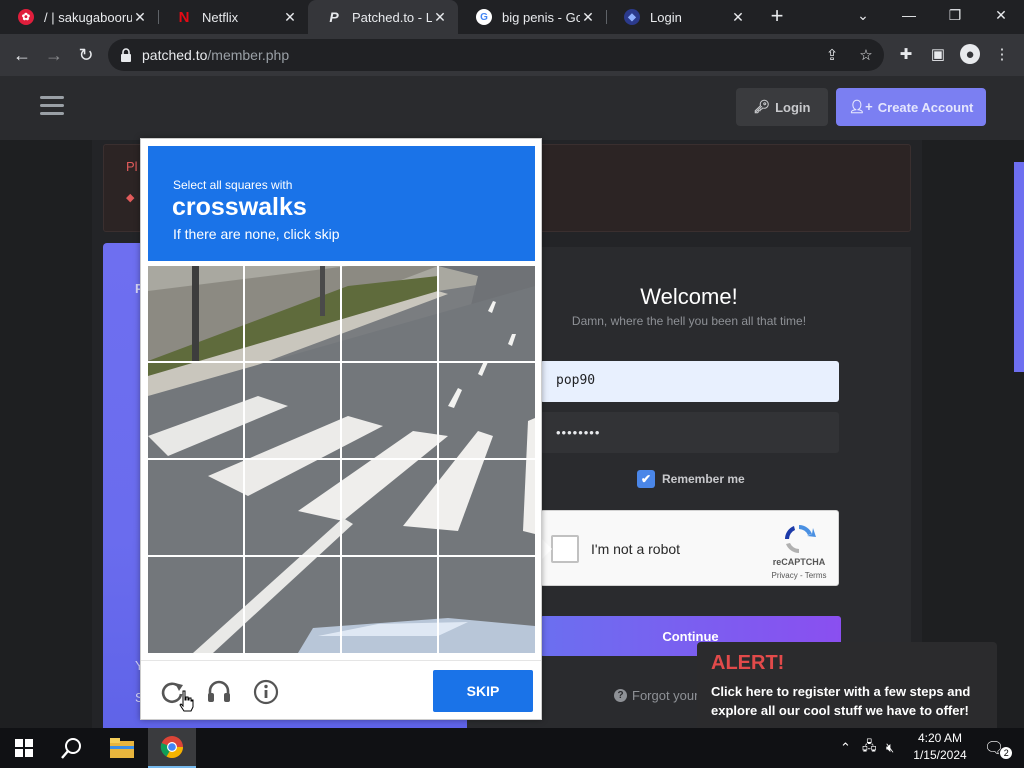 This screenshot has height=768, width=1024. Describe the element at coordinates (998, 748) in the screenshot. I see `notification-center-icon: 🗨︎ 2` at that location.